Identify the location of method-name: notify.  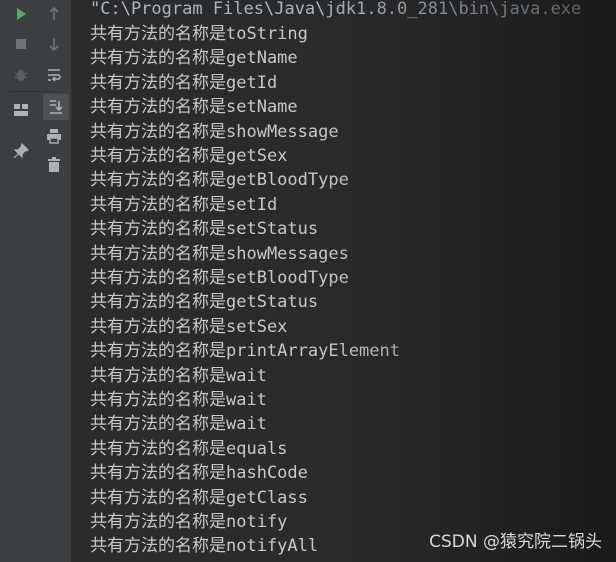
(257, 522).